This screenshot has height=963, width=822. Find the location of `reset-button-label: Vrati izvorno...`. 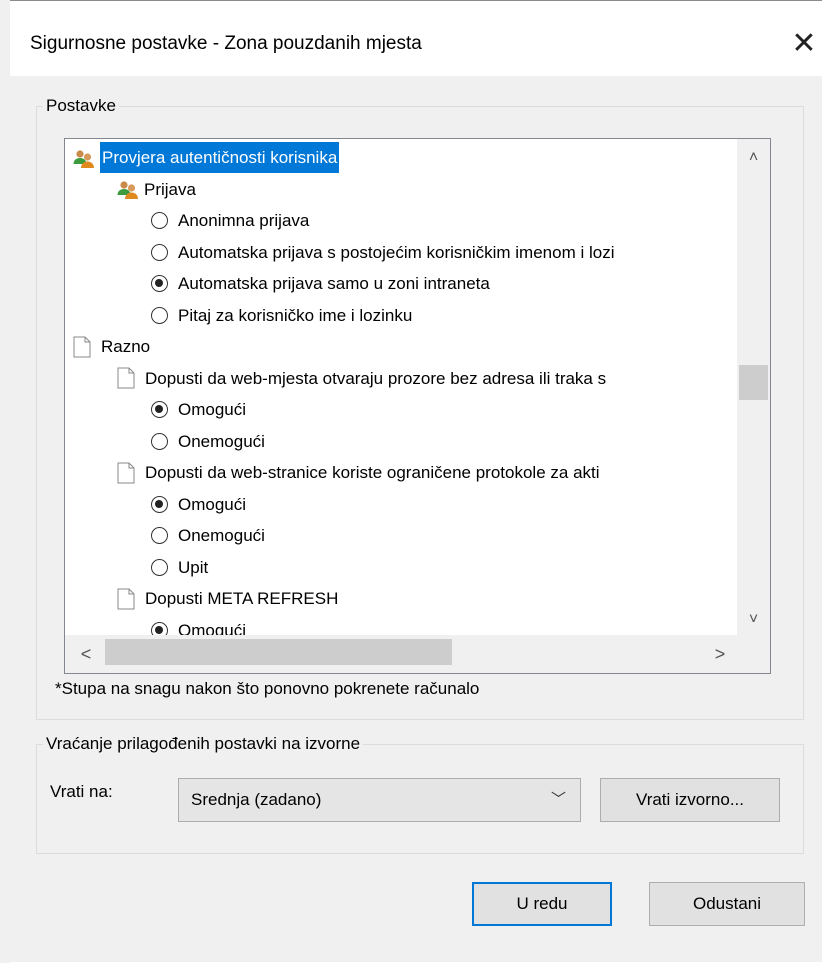

reset-button-label: Vrati izvorno... is located at coordinates (690, 799).